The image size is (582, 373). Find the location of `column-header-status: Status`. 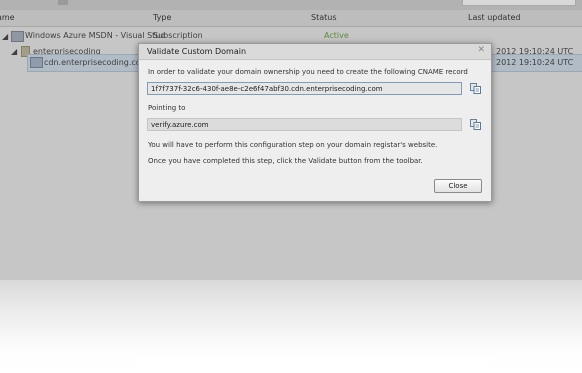

column-header-status: Status is located at coordinates (324, 17).